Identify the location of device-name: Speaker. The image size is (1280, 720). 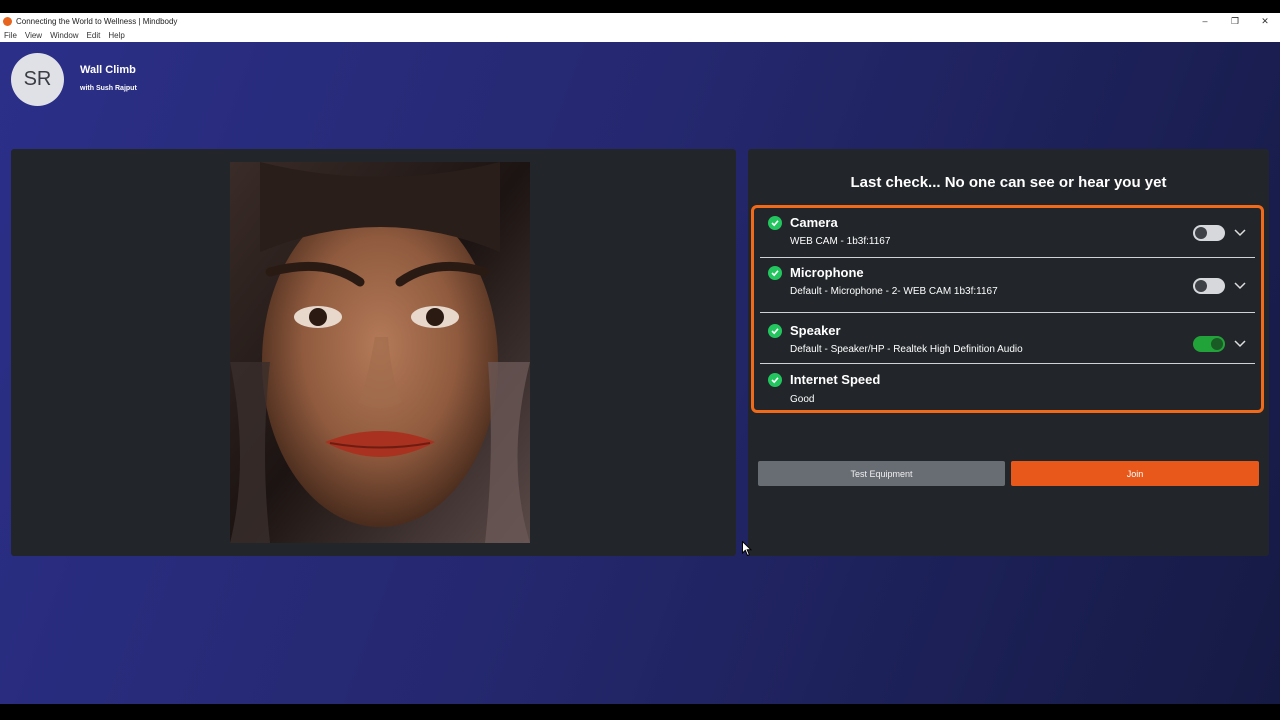
(815, 330).